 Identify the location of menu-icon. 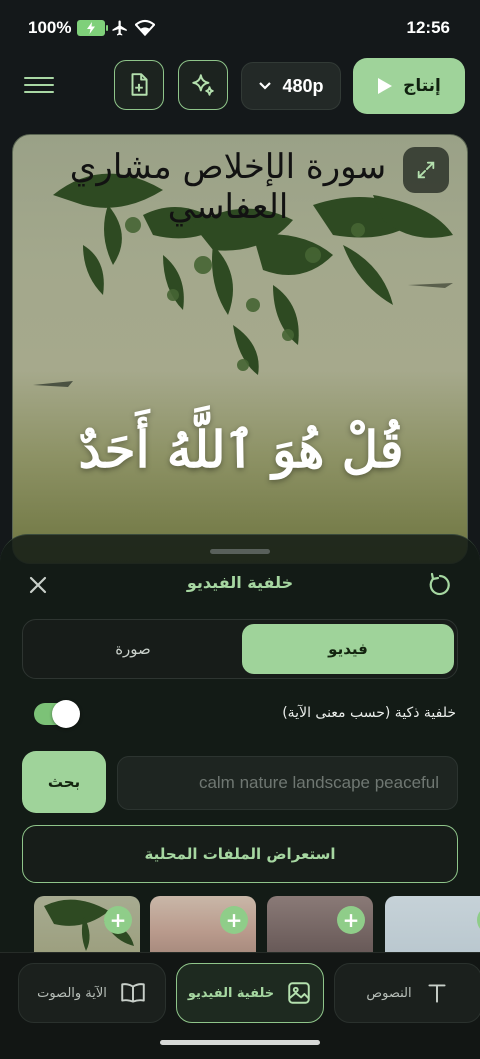
(39, 86).